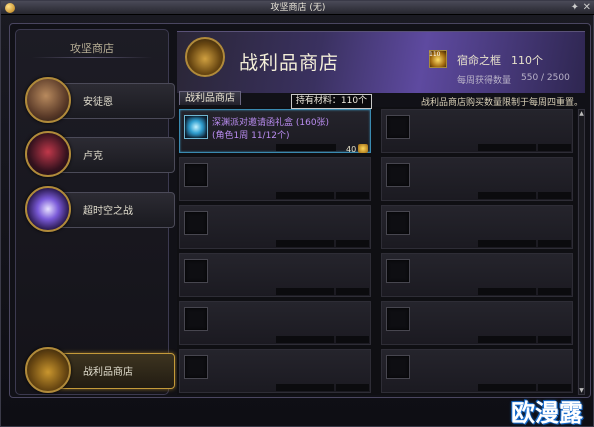 Image resolution: width=594 pixels, height=427 pixels. What do you see at coordinates (108, 211) in the screenshot?
I see `sidebar-item-label: 超时空之战` at bounding box center [108, 211].